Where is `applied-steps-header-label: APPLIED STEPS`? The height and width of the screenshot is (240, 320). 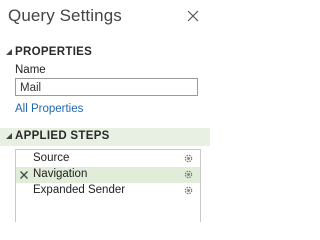 applied-steps-header-label: APPLIED STEPS is located at coordinates (62, 136).